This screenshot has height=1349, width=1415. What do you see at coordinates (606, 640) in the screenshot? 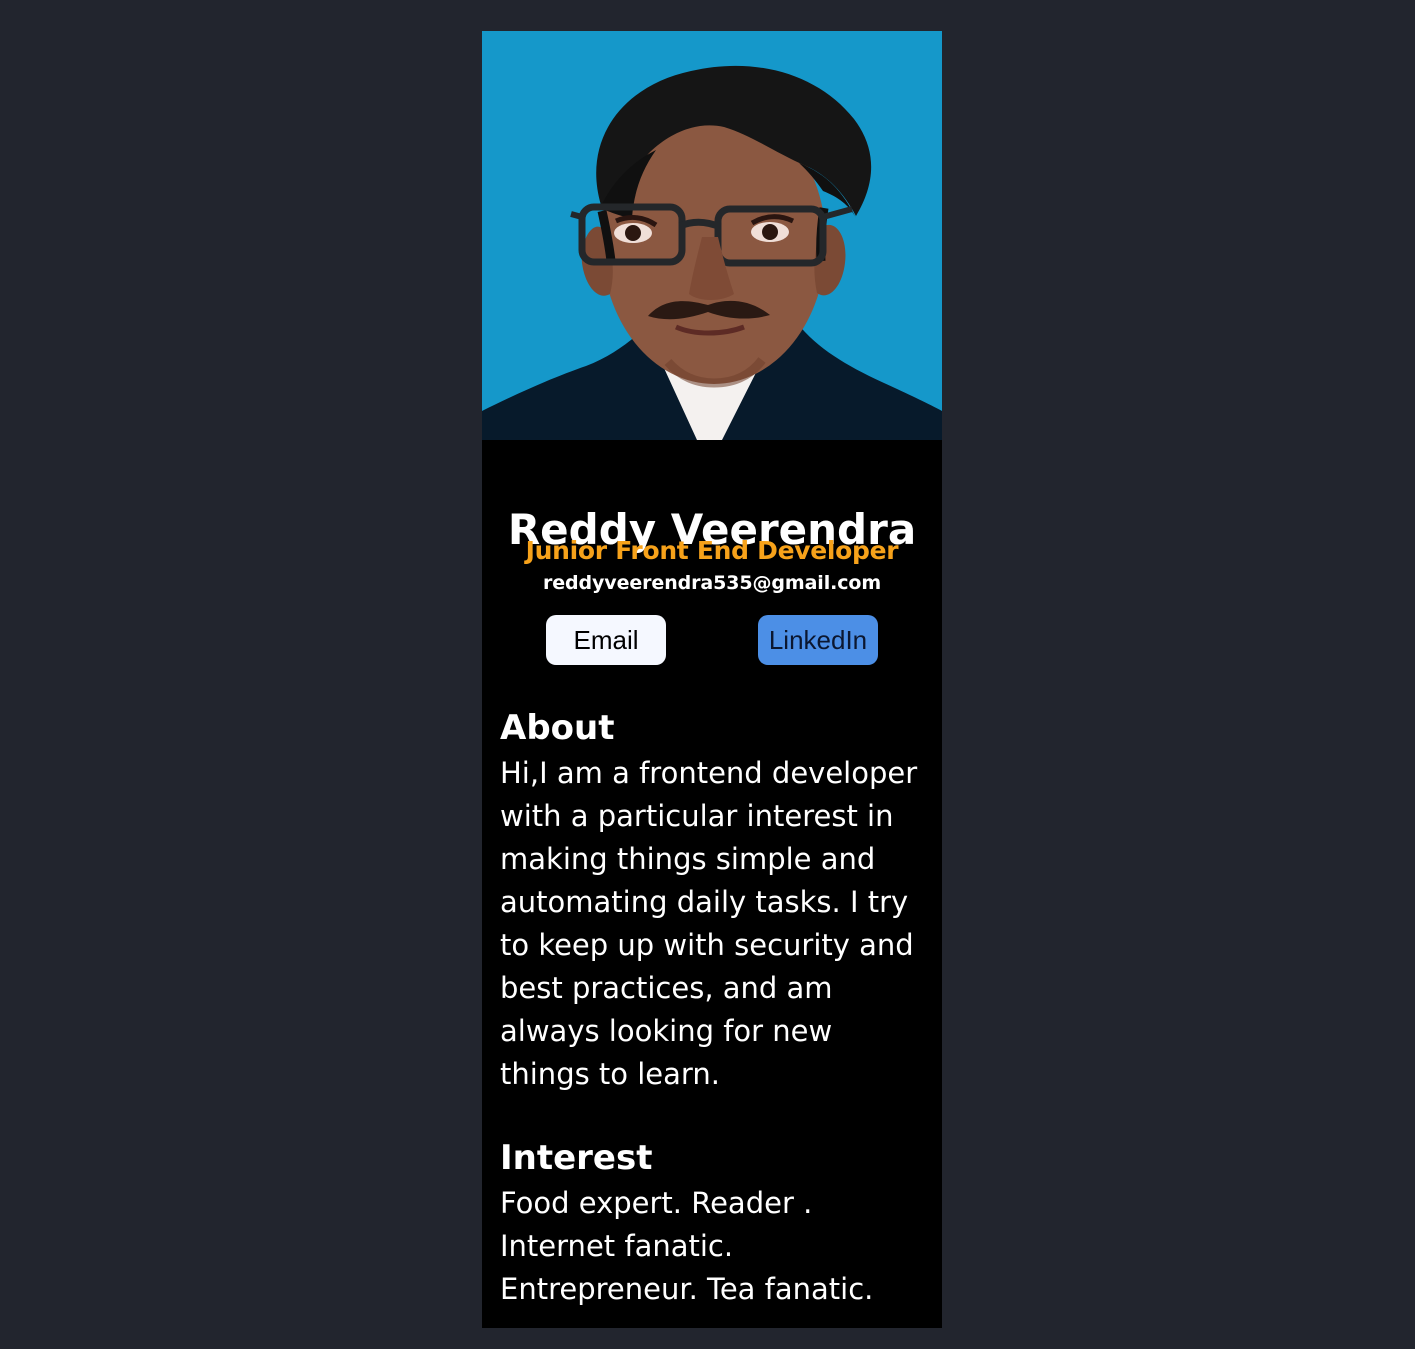
I see `email-button: Email` at bounding box center [606, 640].